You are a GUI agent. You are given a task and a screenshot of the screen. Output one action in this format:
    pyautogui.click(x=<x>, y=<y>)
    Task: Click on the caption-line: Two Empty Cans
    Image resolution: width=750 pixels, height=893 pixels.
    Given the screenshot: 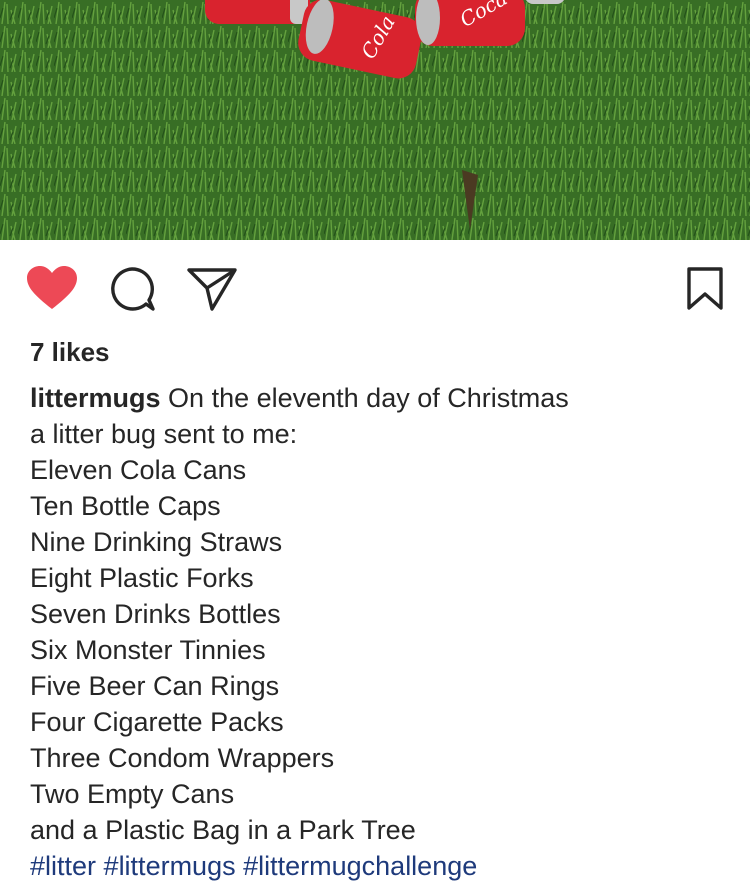 What is the action you would take?
    pyautogui.click(x=132, y=794)
    